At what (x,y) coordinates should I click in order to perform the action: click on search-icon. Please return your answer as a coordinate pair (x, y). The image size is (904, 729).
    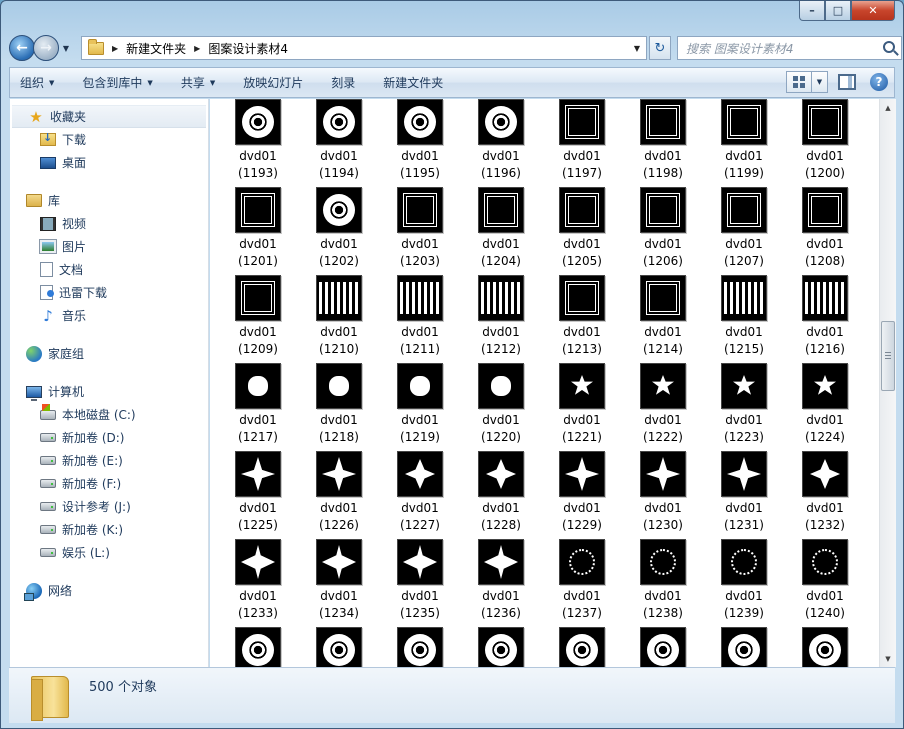
    Looking at the image, I should click on (889, 47).